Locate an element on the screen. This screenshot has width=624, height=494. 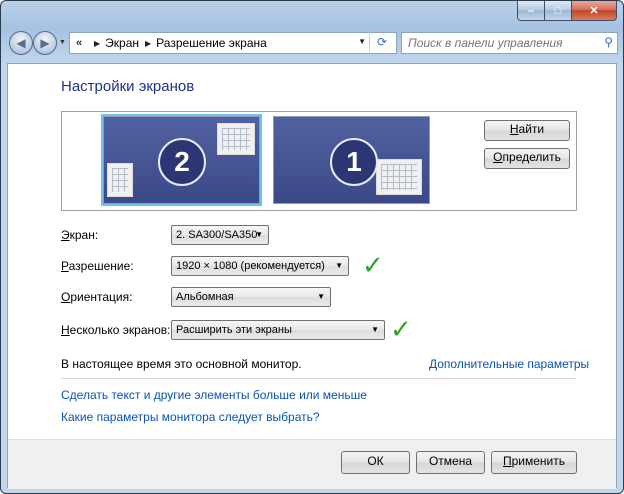
display-select: 2. SA300/SA350 ▼ is located at coordinates (220, 235).